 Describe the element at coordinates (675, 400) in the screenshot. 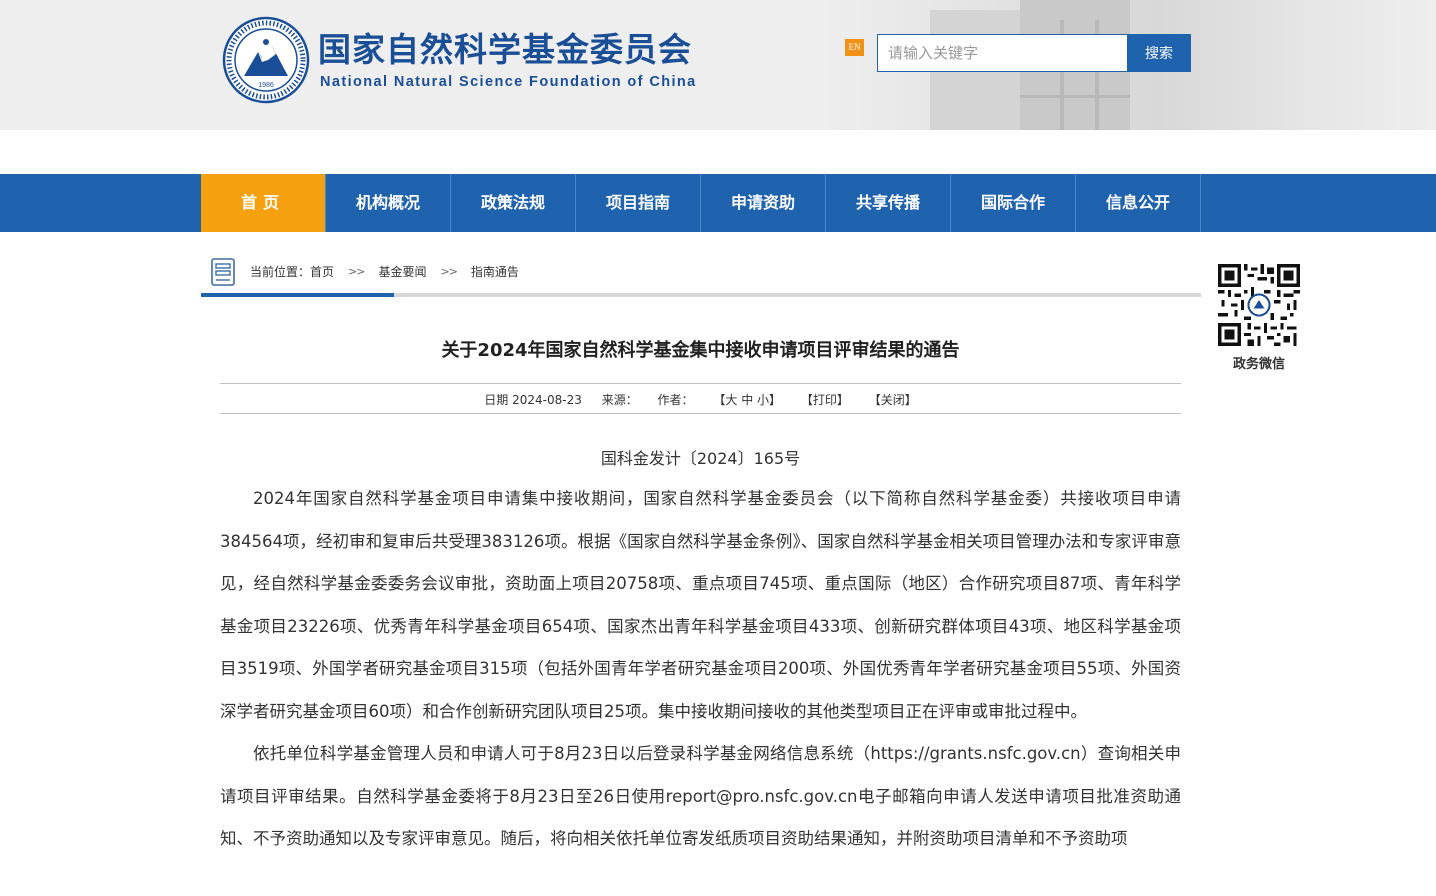

I see `article-author: 作者：` at that location.